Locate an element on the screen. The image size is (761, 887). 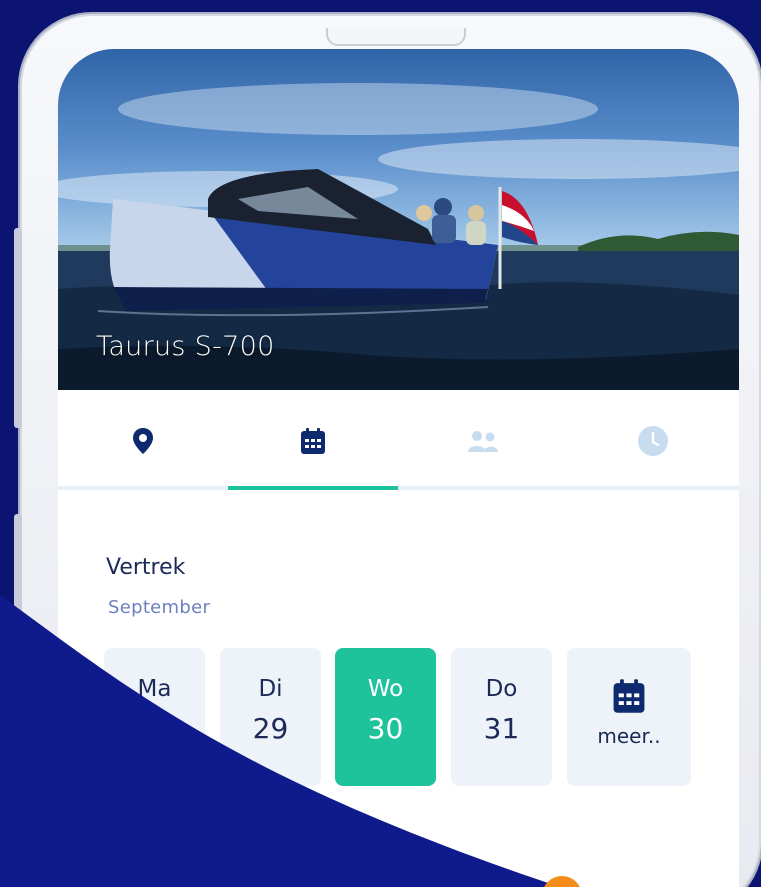
phone-notch is located at coordinates (396, 37).